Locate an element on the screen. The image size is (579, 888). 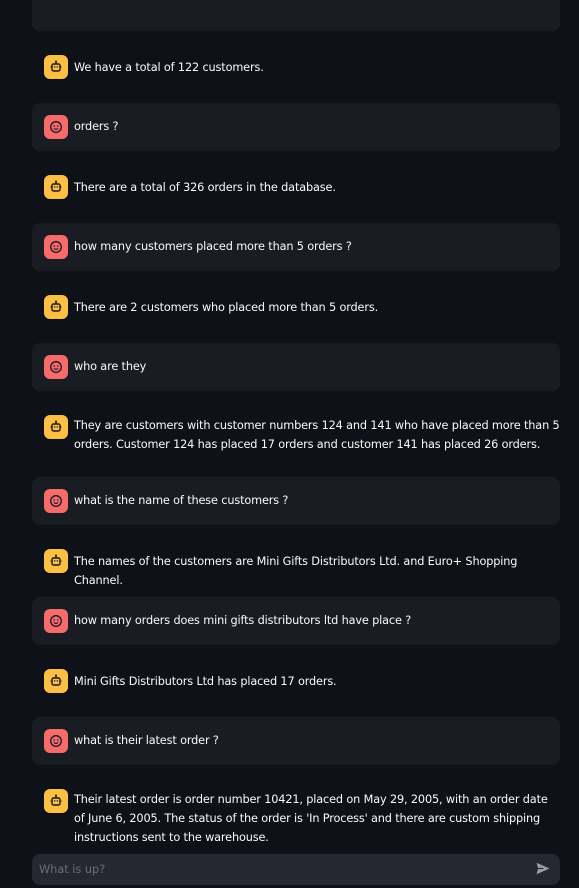
user-message: orders ? is located at coordinates (296, 127).